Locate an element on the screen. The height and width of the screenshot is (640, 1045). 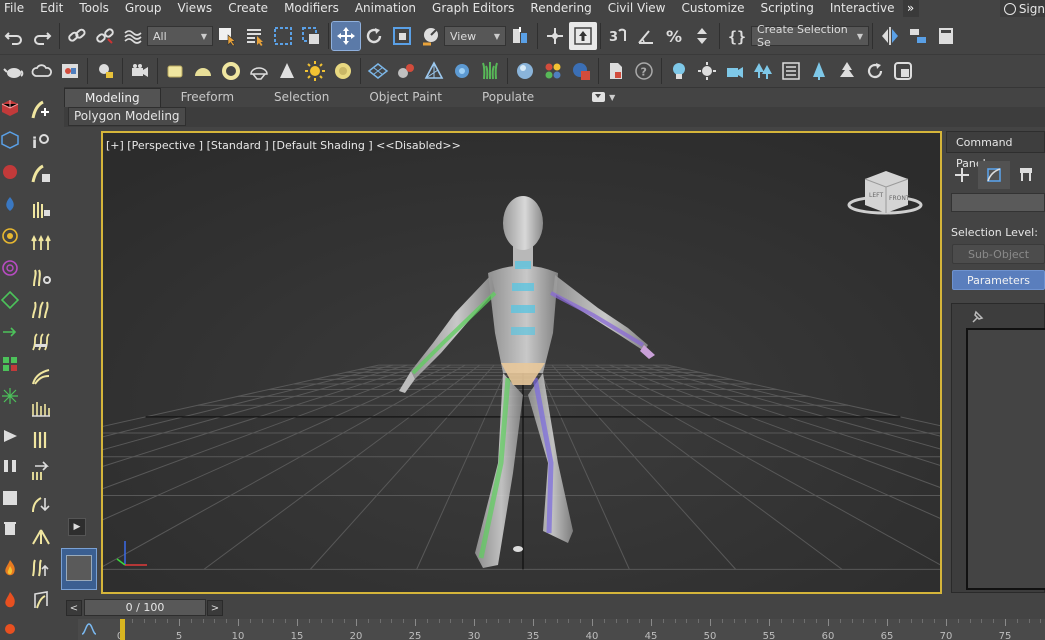
shapes-cube-icon is located at coordinates (10, 140).